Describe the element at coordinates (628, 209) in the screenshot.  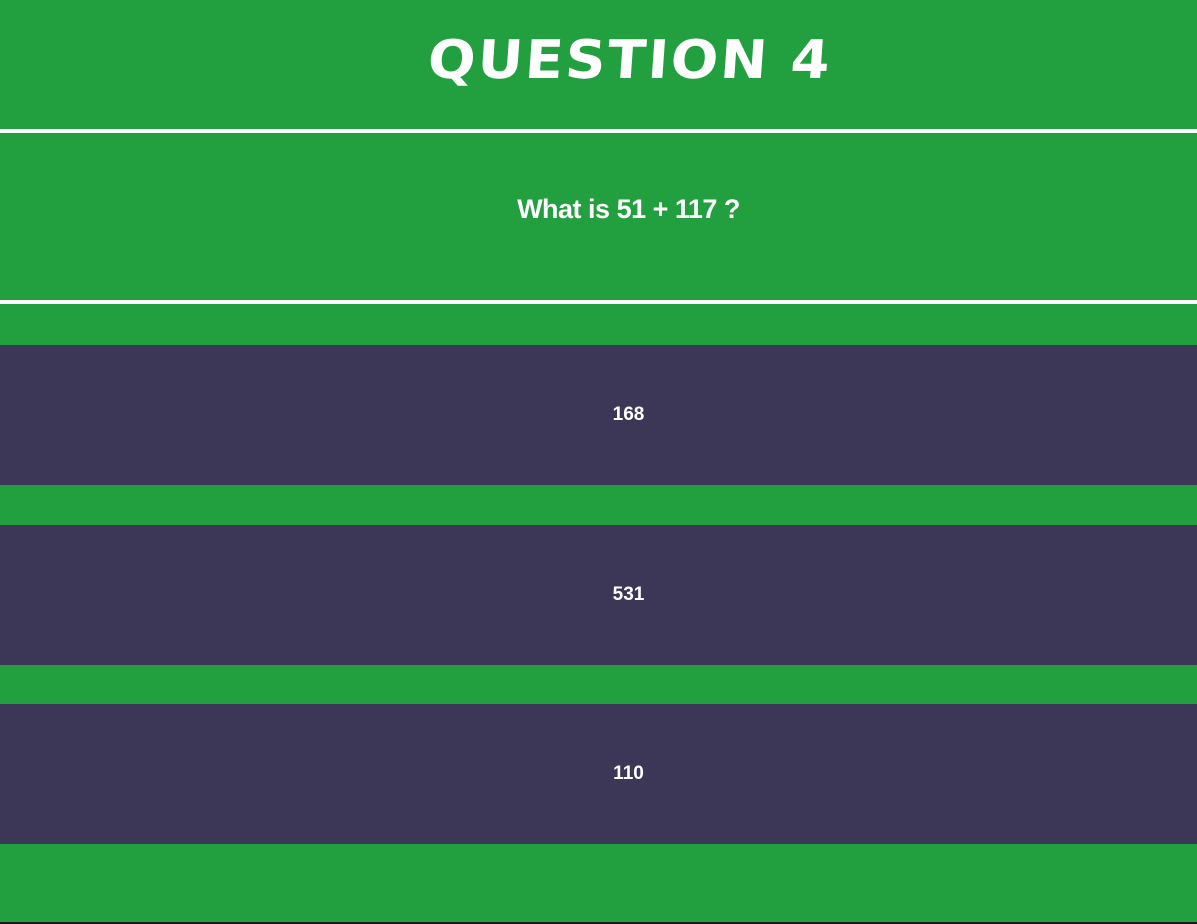
I see `question-text: What is 51 + 117 ?` at that location.